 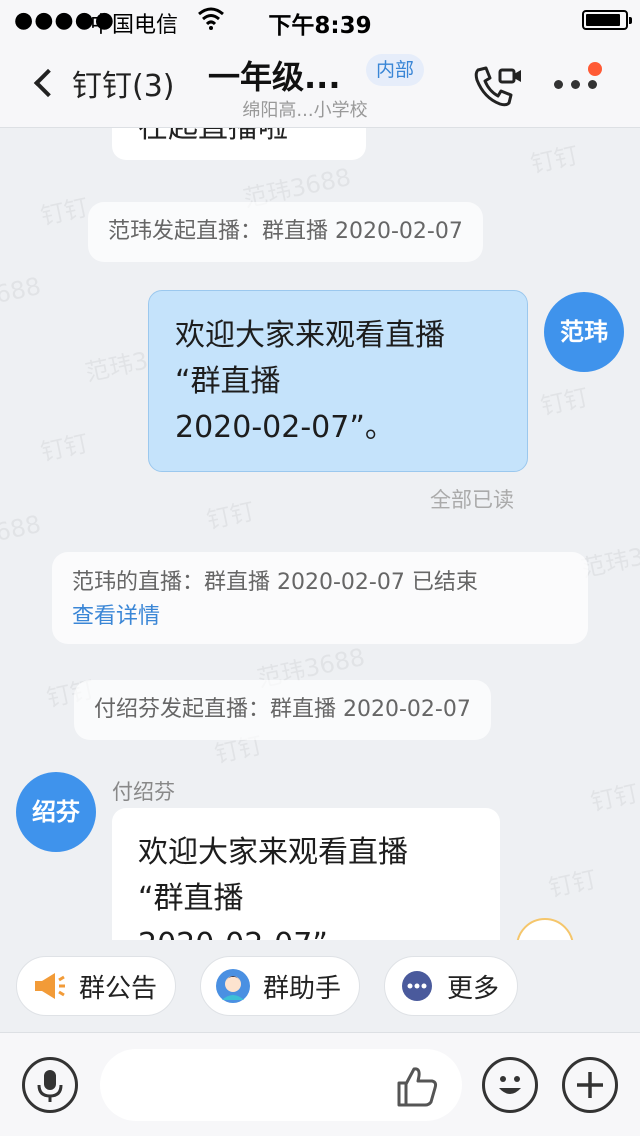 I want to click on system-message: 范玮发起直播：群直播 2020-02-07, so click(x=285, y=232).